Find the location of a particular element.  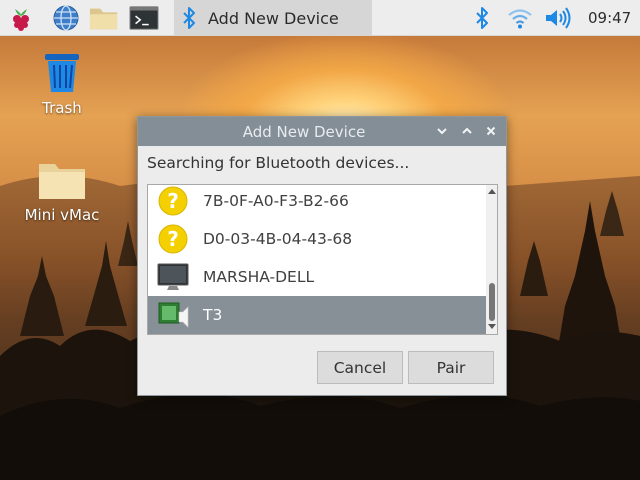

device-name: MARSHA-DELL is located at coordinates (259, 277).